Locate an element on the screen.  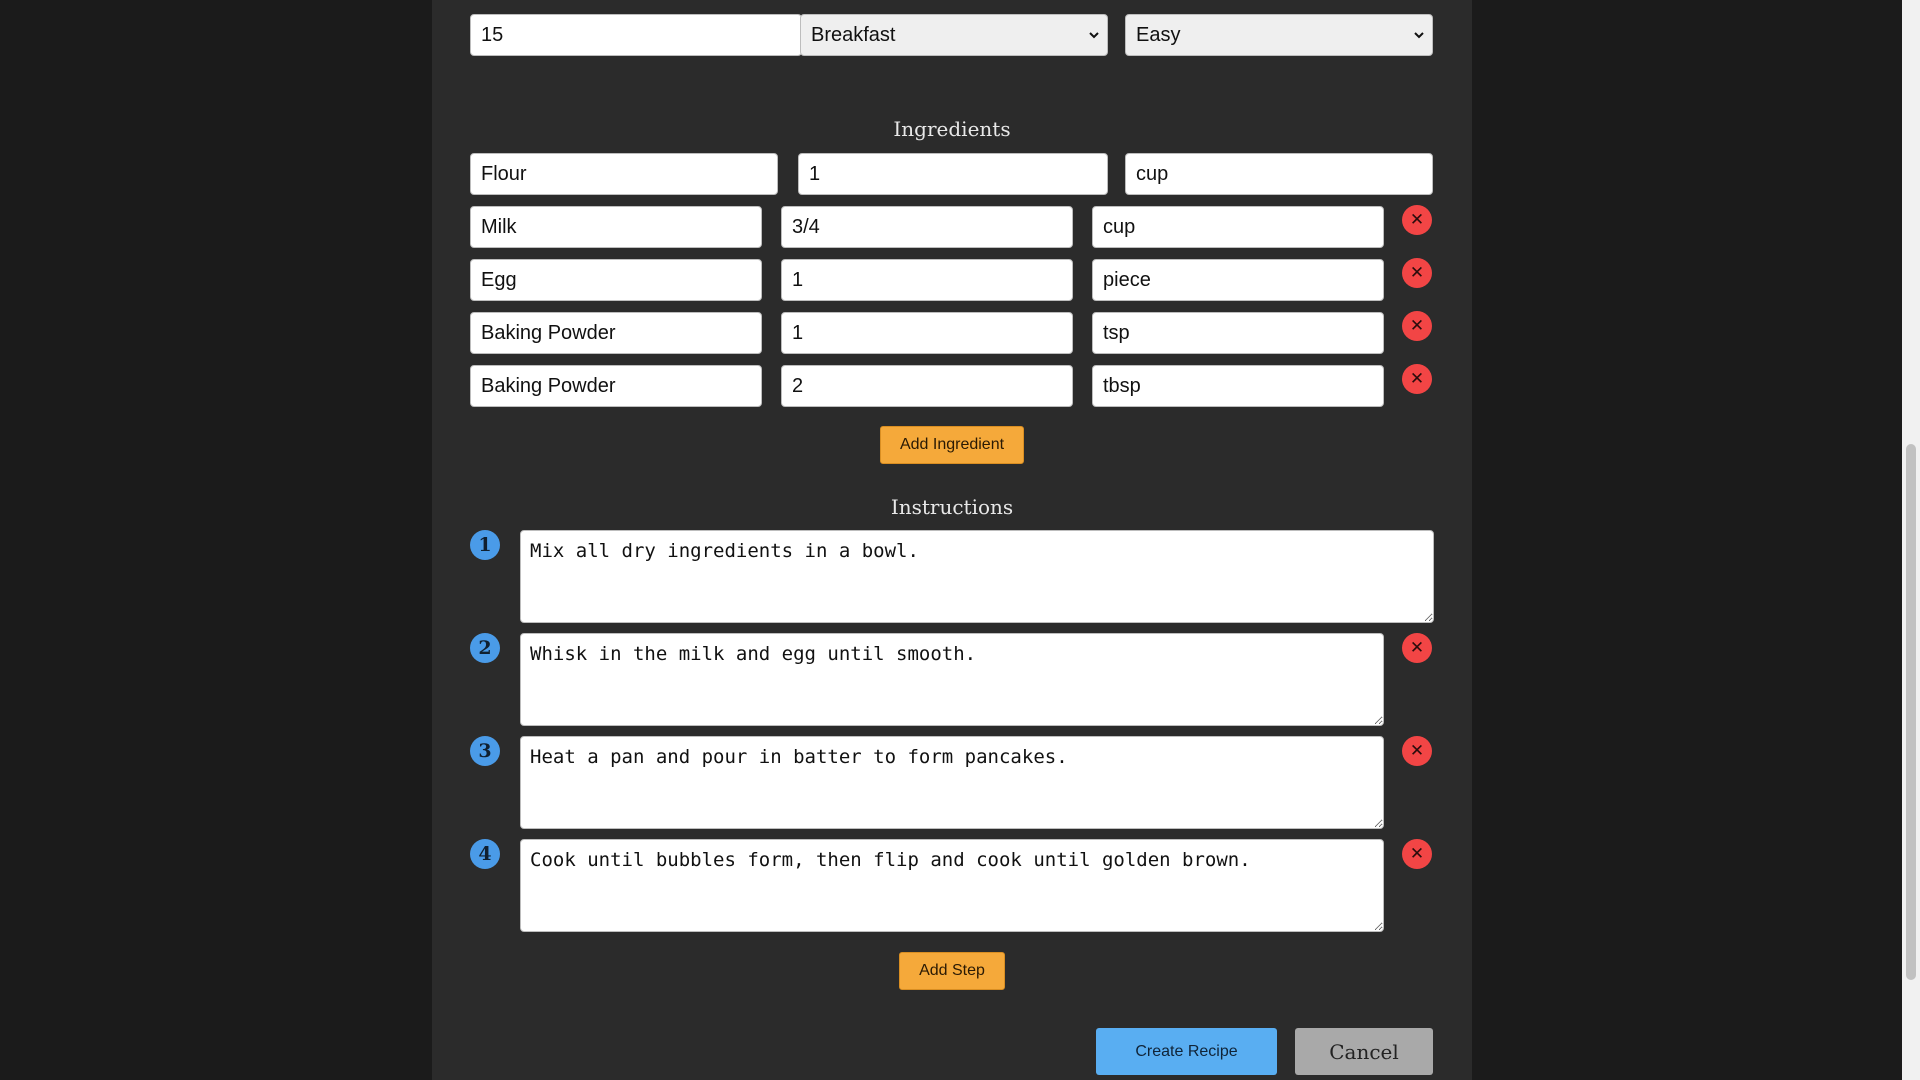
cancel-button: Cancel is located at coordinates (1364, 1051).